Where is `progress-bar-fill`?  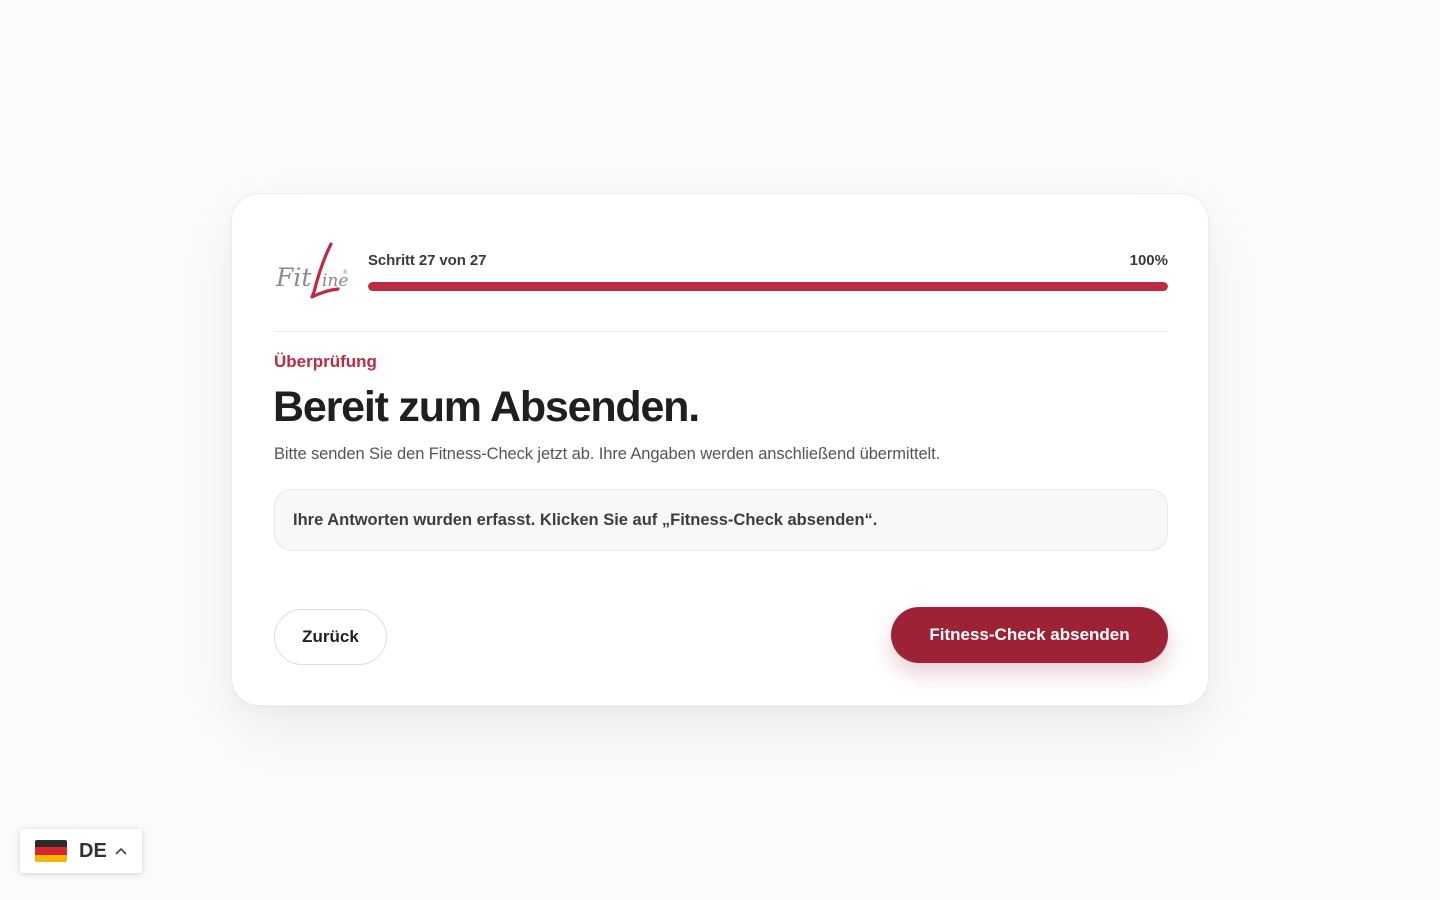
progress-bar-fill is located at coordinates (768, 286).